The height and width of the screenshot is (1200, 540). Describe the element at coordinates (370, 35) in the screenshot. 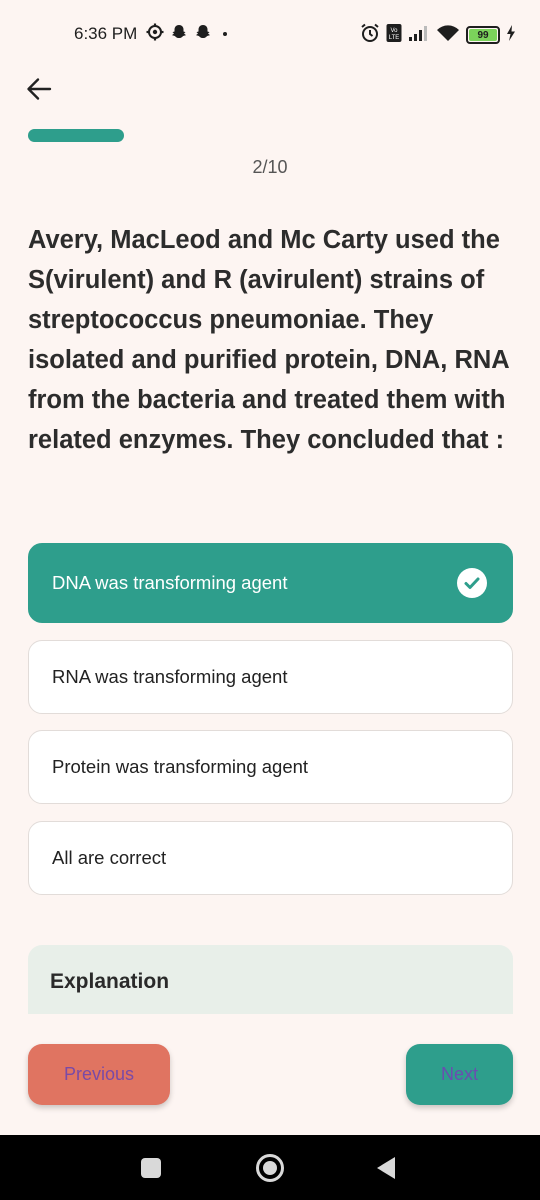

I see `alarm-icon` at that location.